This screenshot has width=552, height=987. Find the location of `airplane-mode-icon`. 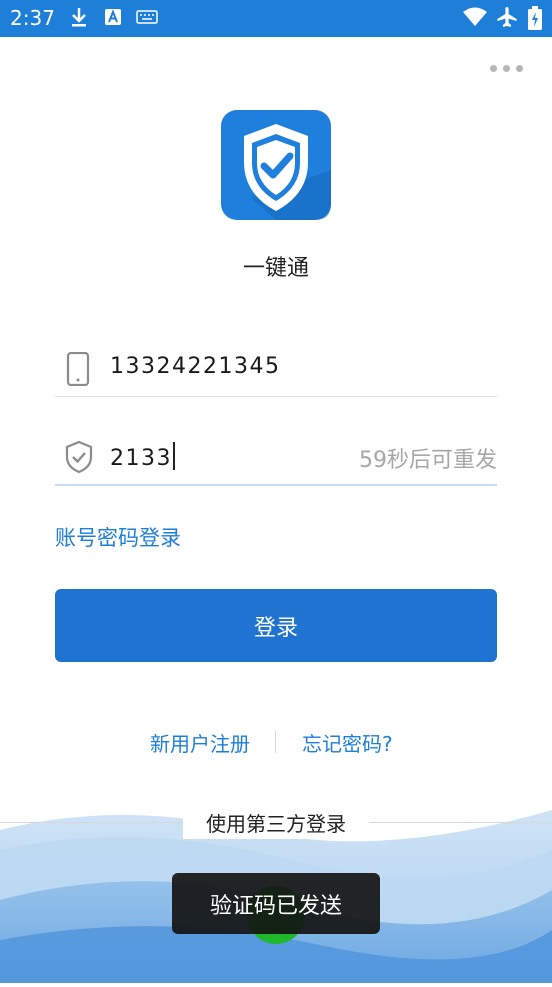

airplane-mode-icon is located at coordinates (507, 19).